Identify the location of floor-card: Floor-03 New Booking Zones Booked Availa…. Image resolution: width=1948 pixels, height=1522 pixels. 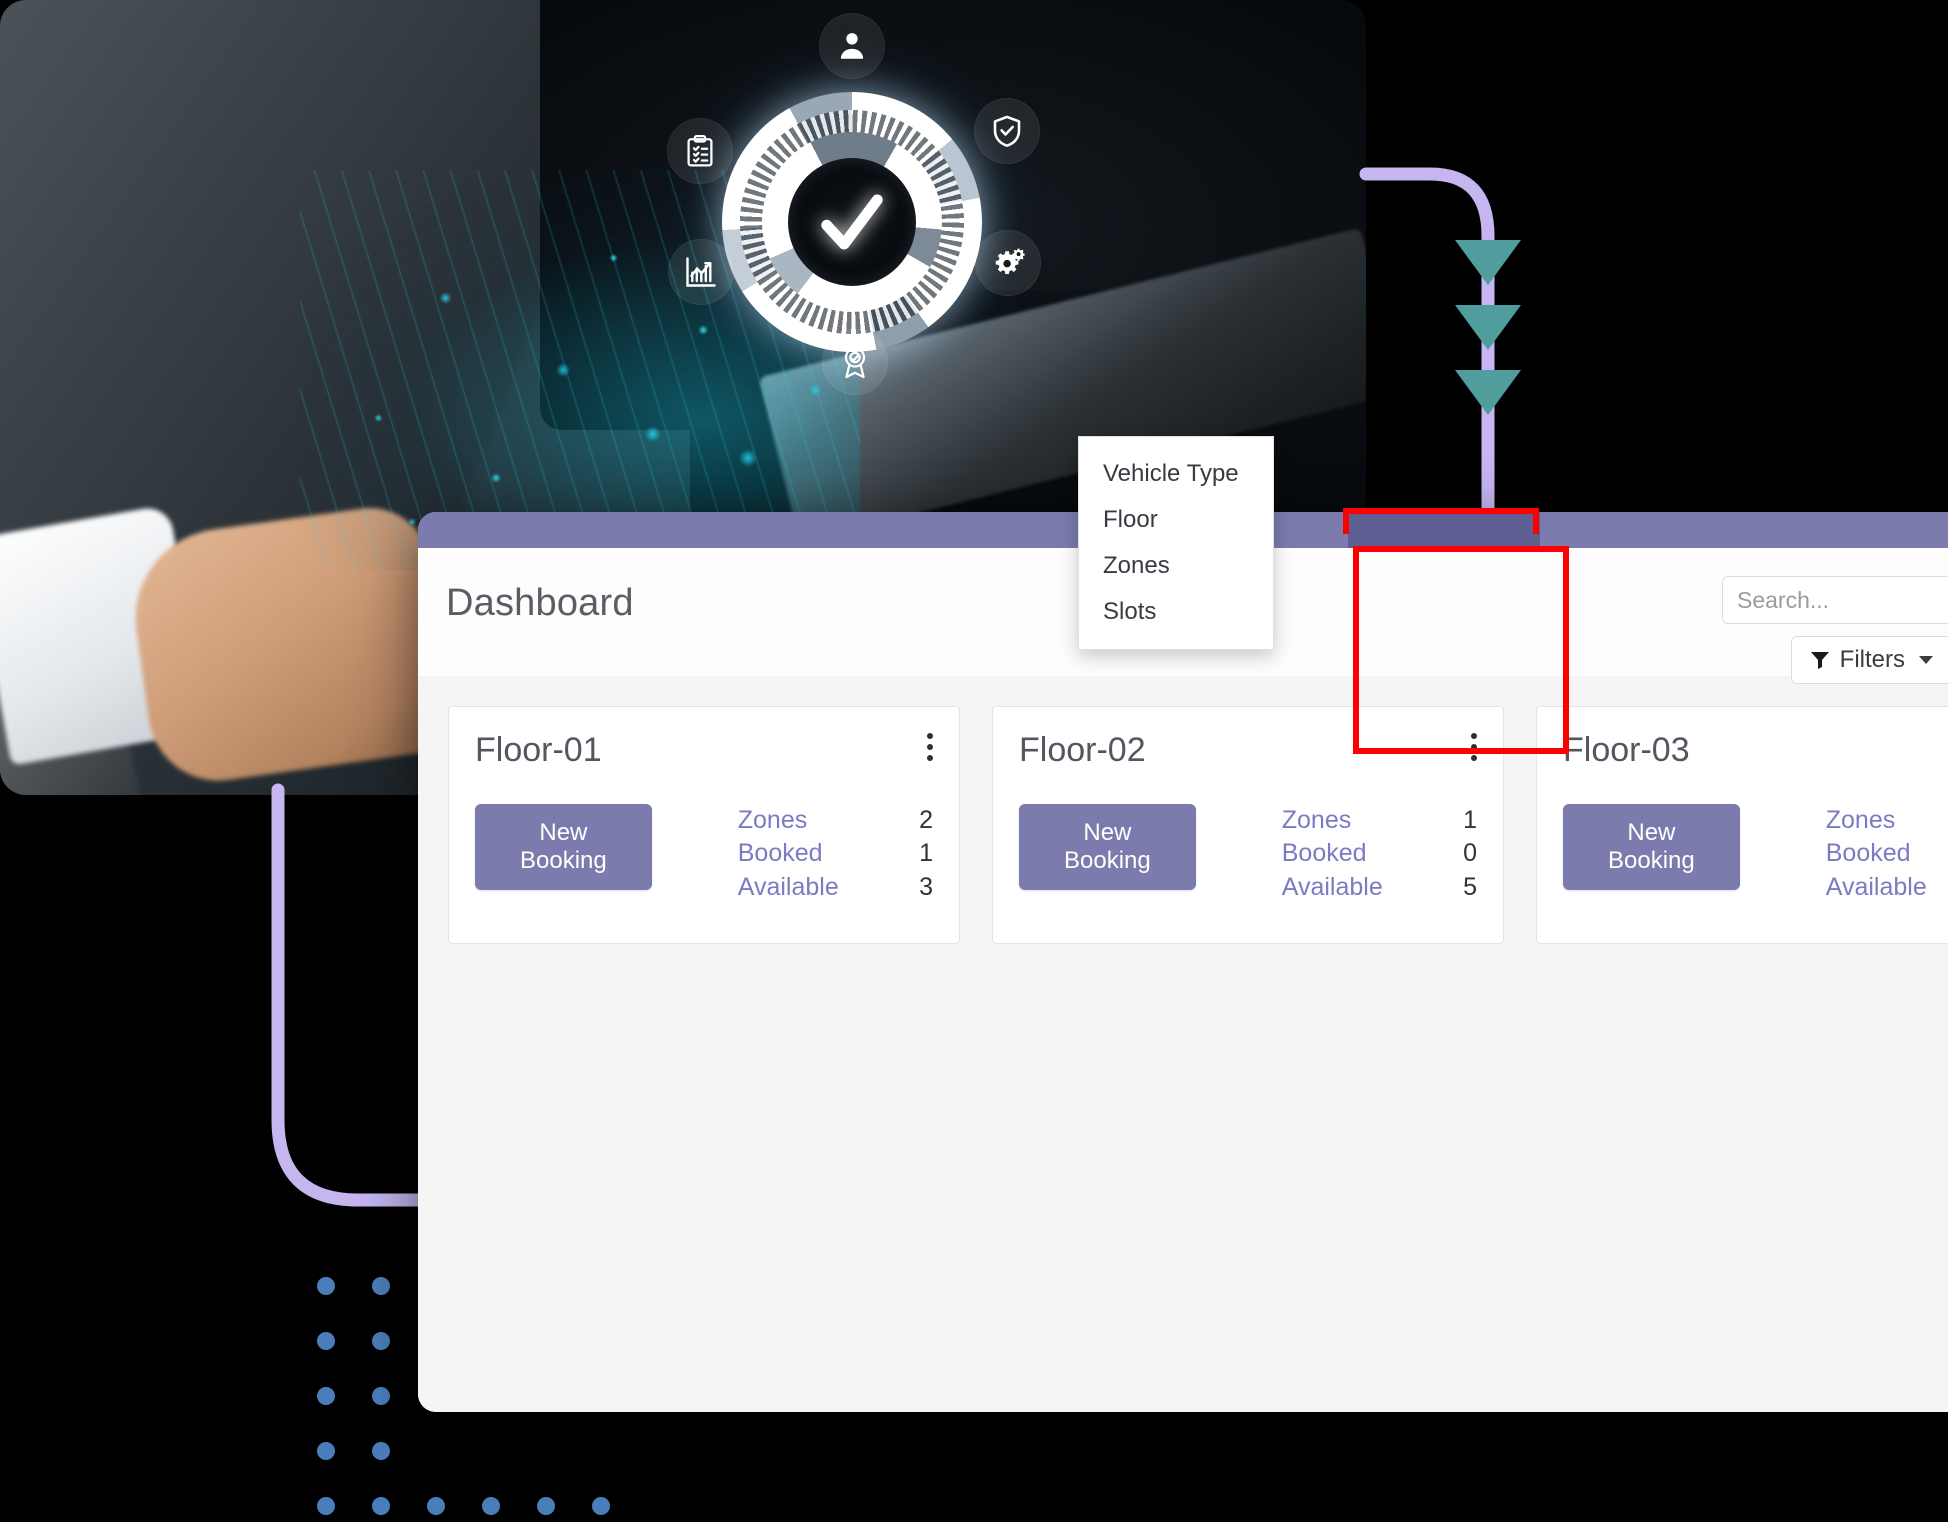
(1742, 825).